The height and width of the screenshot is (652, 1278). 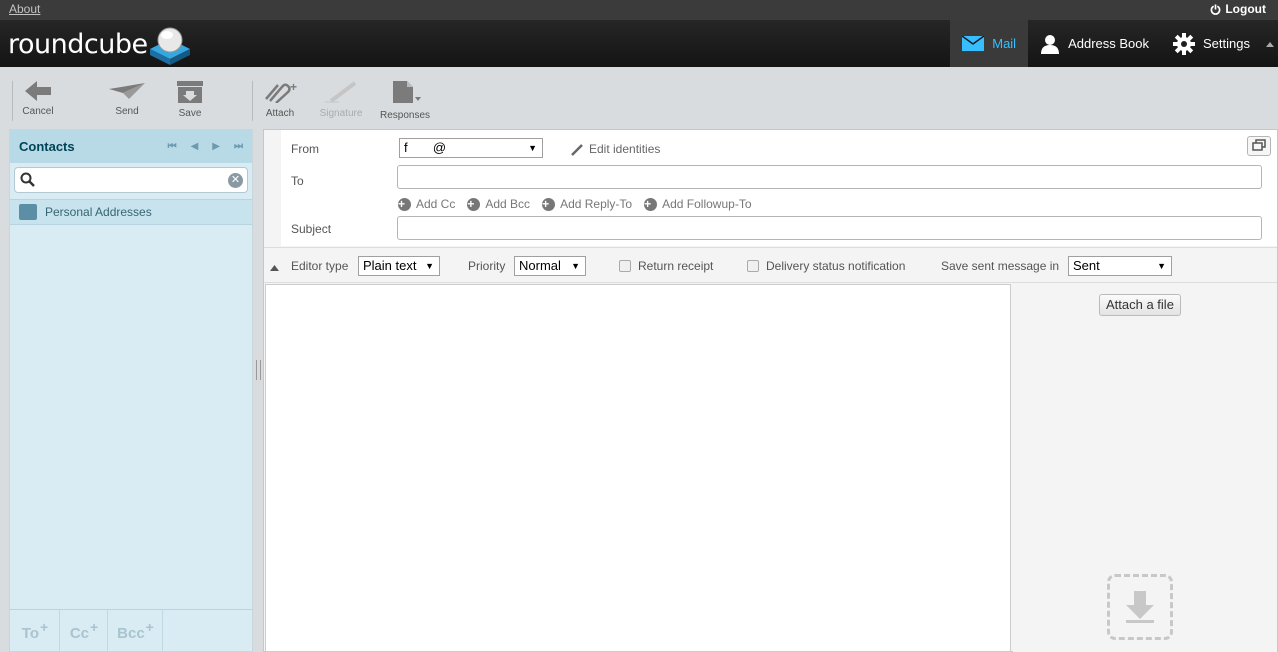 What do you see at coordinates (341, 100) in the screenshot?
I see `signature-button: Signature` at bounding box center [341, 100].